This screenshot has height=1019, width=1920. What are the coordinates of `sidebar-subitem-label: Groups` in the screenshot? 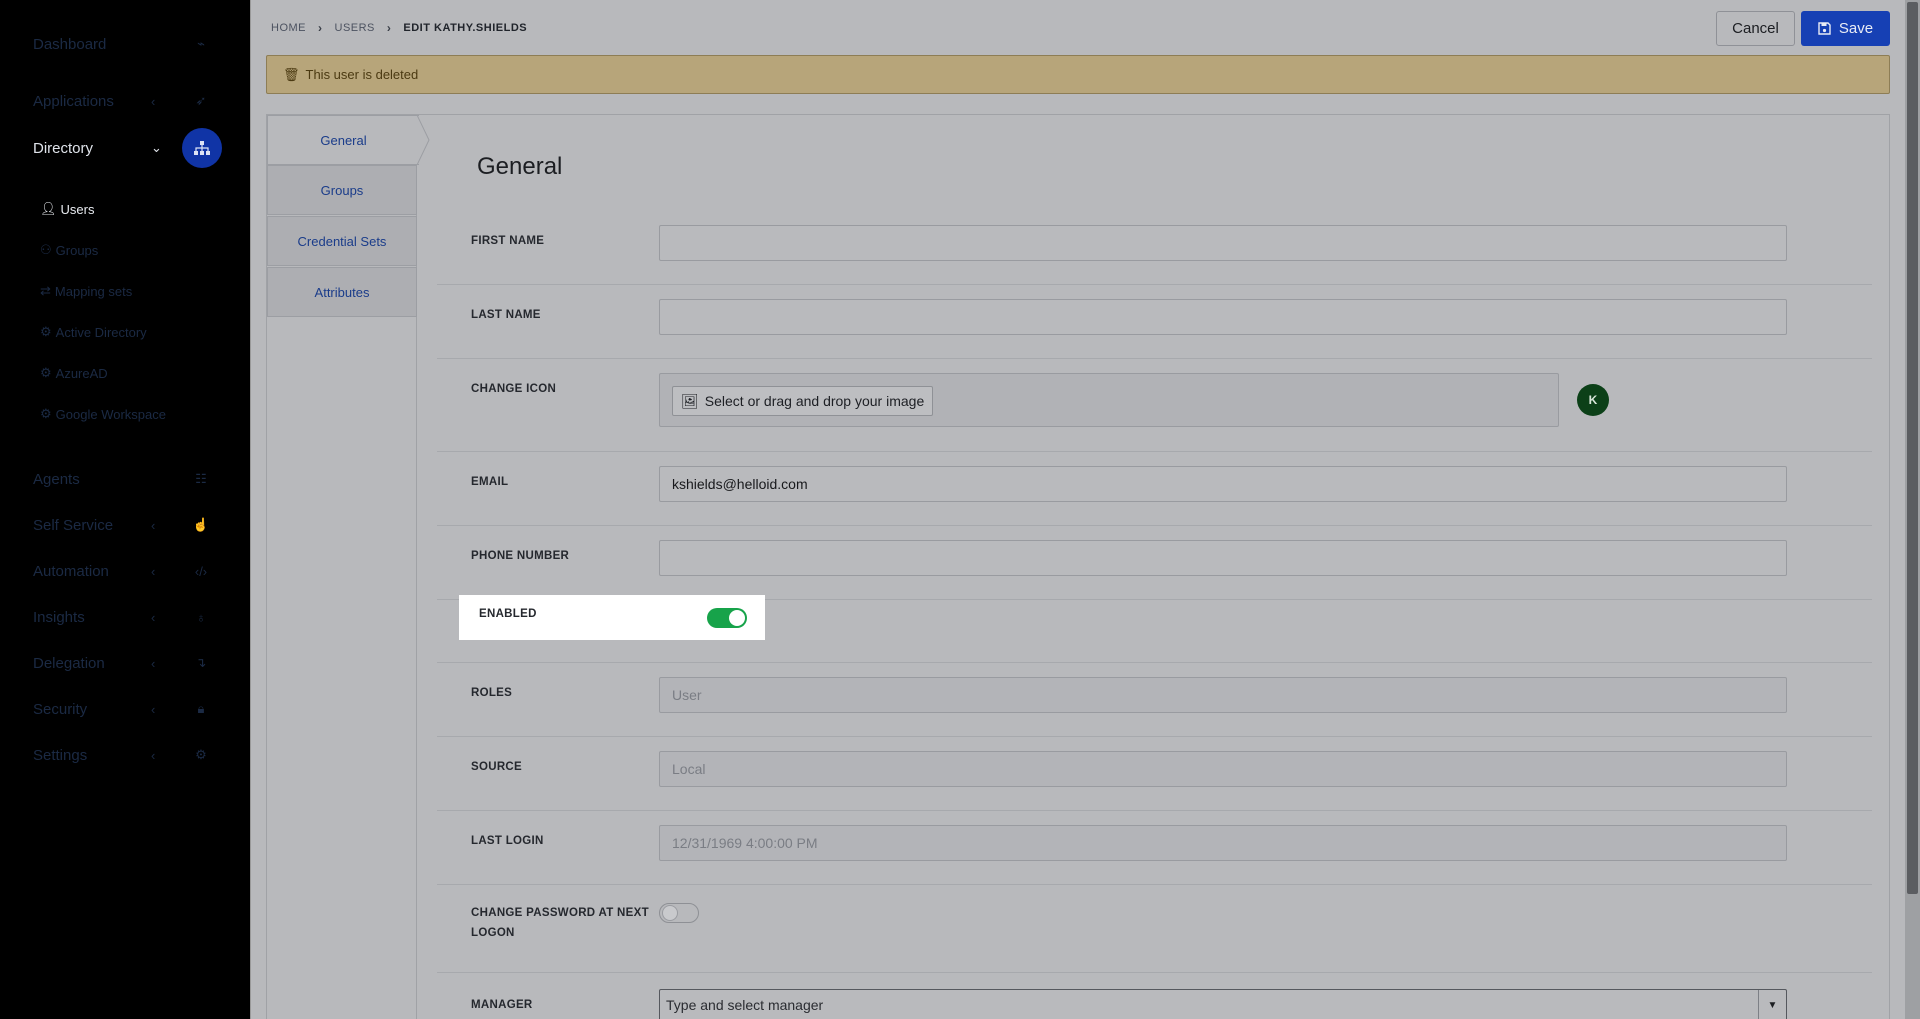 It's located at (77, 250).